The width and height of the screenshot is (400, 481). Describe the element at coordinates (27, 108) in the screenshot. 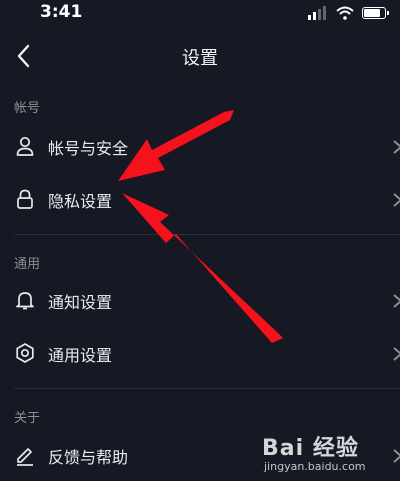

I see `section-header-account: 帐号` at that location.